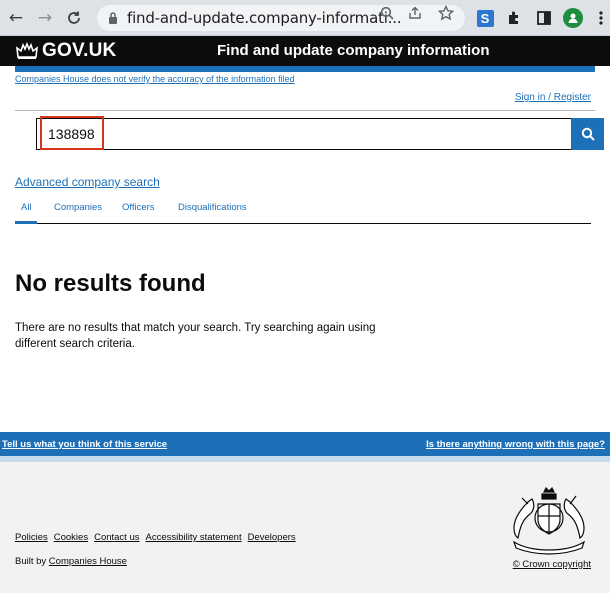  Describe the element at coordinates (71, 537) in the screenshot. I see `footer-link-cookies: Cookies` at that location.